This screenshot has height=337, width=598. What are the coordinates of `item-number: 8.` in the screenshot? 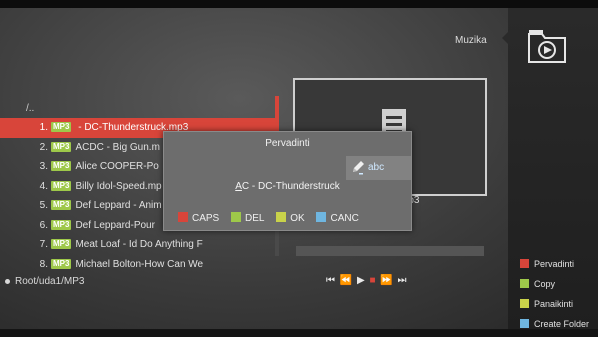 It's located at (43, 264).